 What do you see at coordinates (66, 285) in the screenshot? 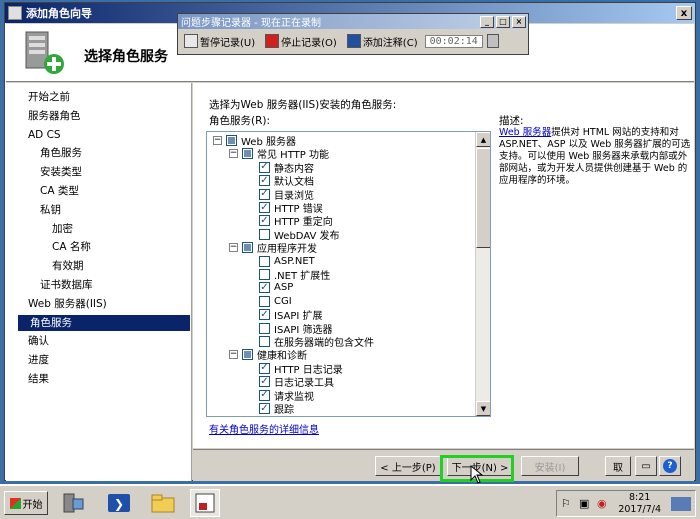
I see `nav-item: 证书数据库` at bounding box center [66, 285].